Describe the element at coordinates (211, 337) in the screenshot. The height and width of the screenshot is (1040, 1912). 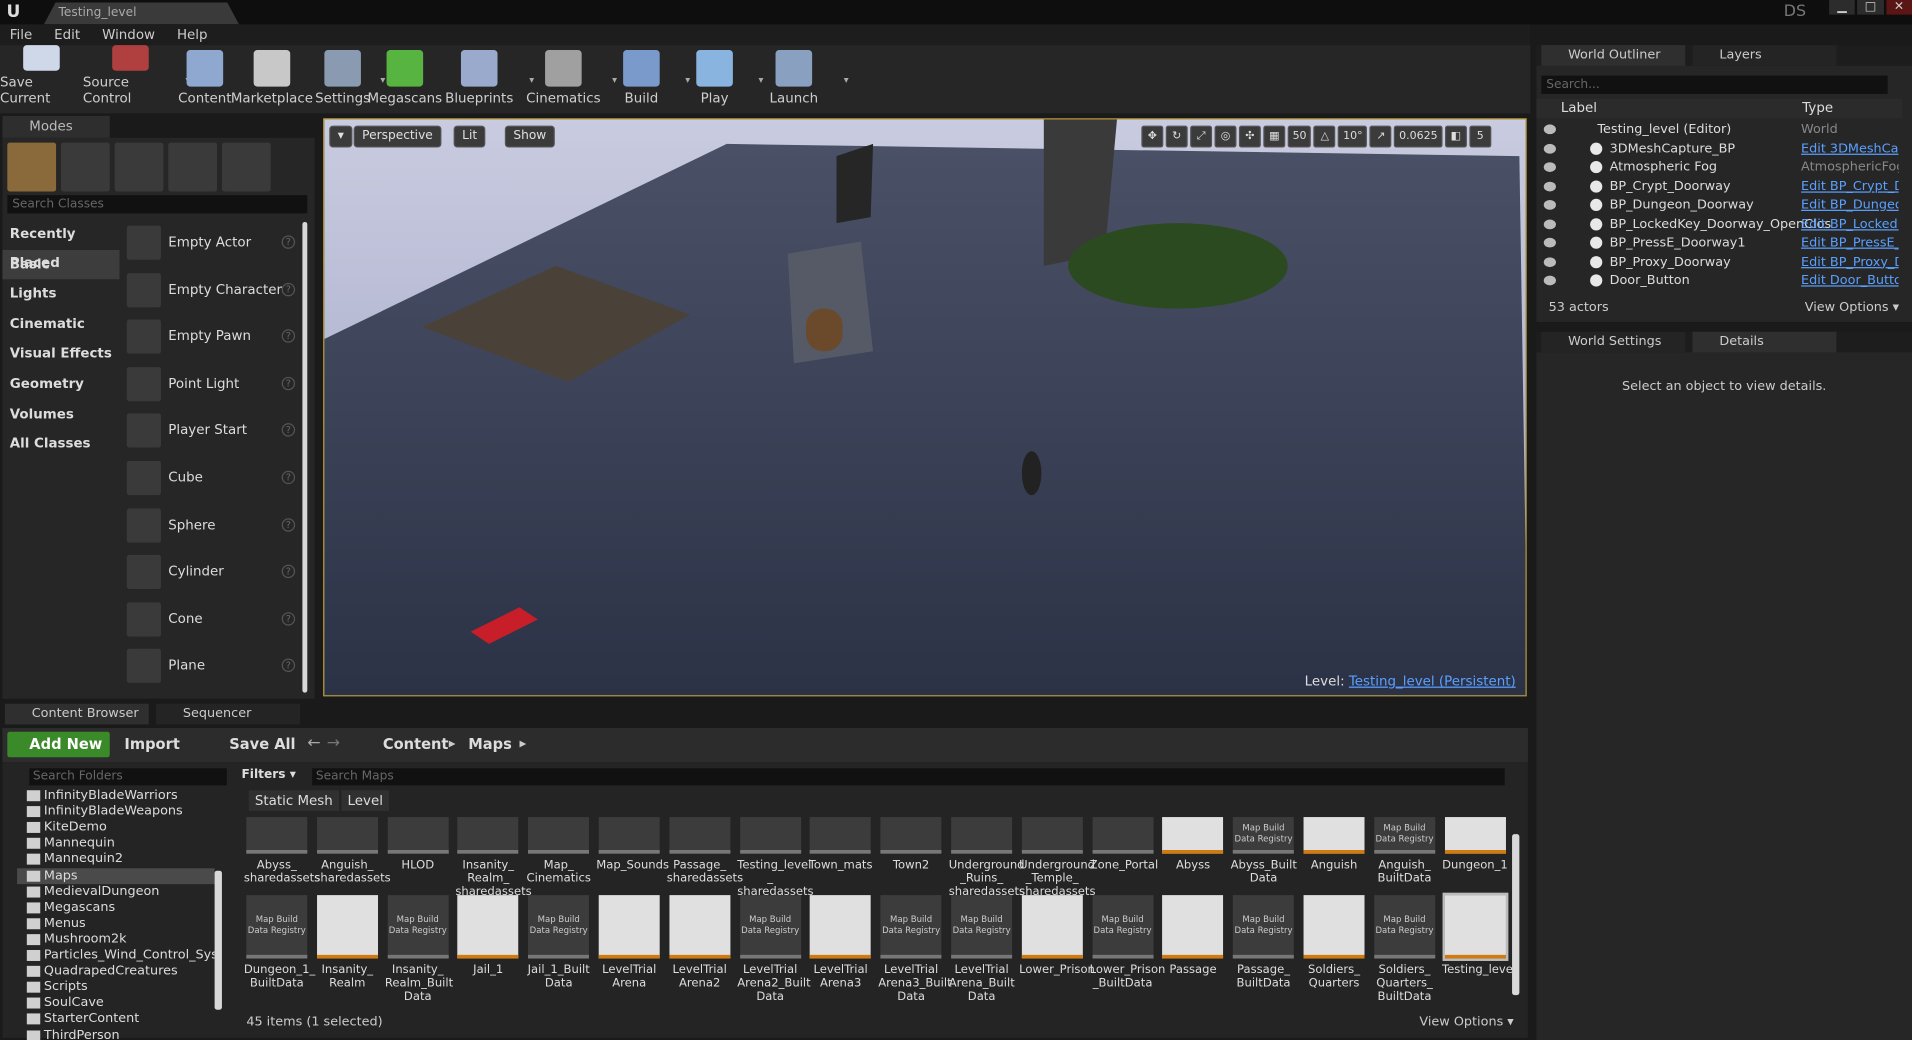
I see `class-item-empty-pawn: Empty Pawn?` at that location.